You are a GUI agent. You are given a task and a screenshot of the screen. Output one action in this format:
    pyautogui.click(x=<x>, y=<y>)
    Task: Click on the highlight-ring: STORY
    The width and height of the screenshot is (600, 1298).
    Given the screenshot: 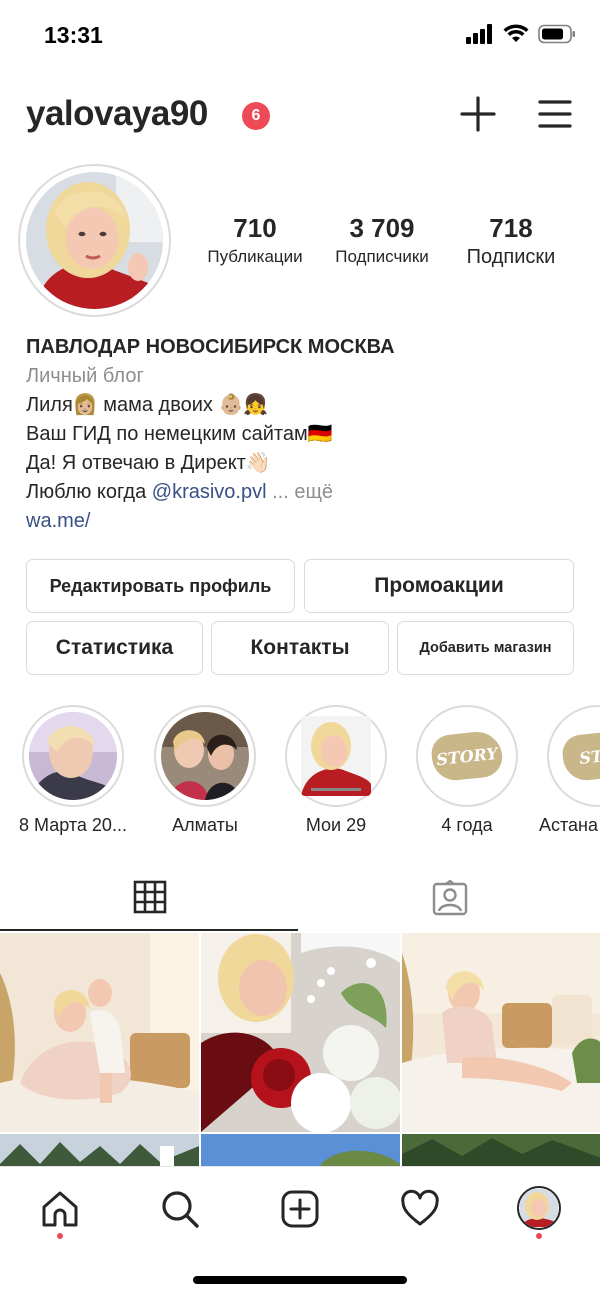 What is the action you would take?
    pyautogui.click(x=467, y=756)
    